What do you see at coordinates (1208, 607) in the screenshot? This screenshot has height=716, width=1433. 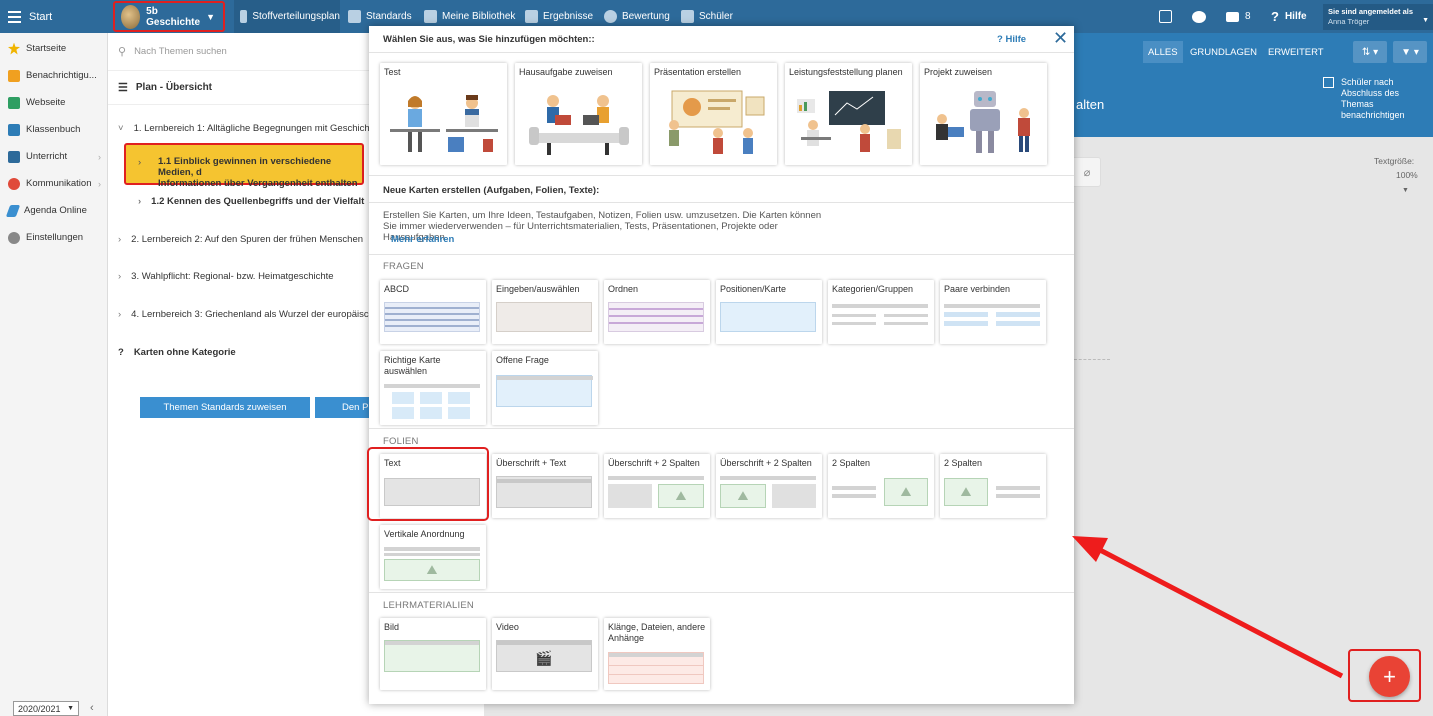 I see `annotation-arrow` at bounding box center [1208, 607].